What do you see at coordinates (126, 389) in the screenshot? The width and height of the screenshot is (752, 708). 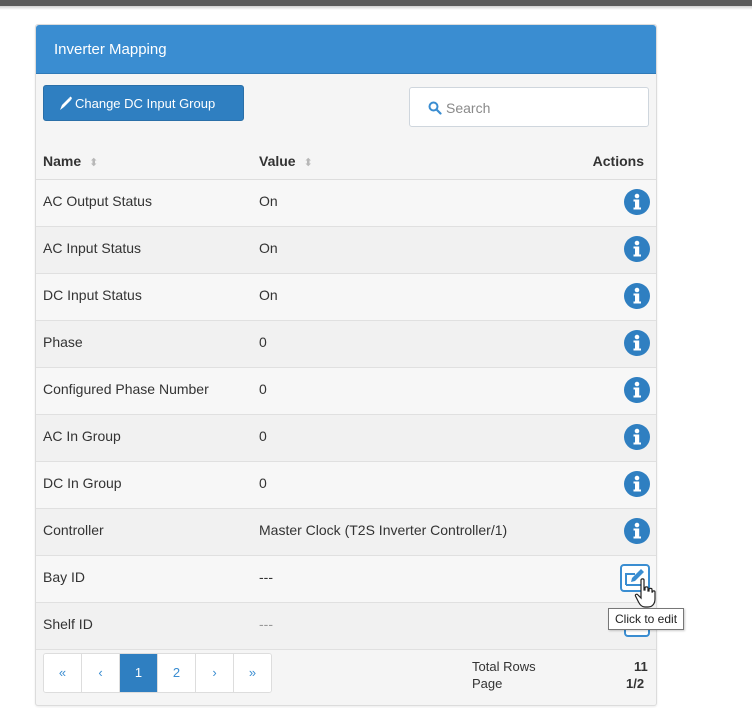 I see `row-name: Configured Phase Number` at bounding box center [126, 389].